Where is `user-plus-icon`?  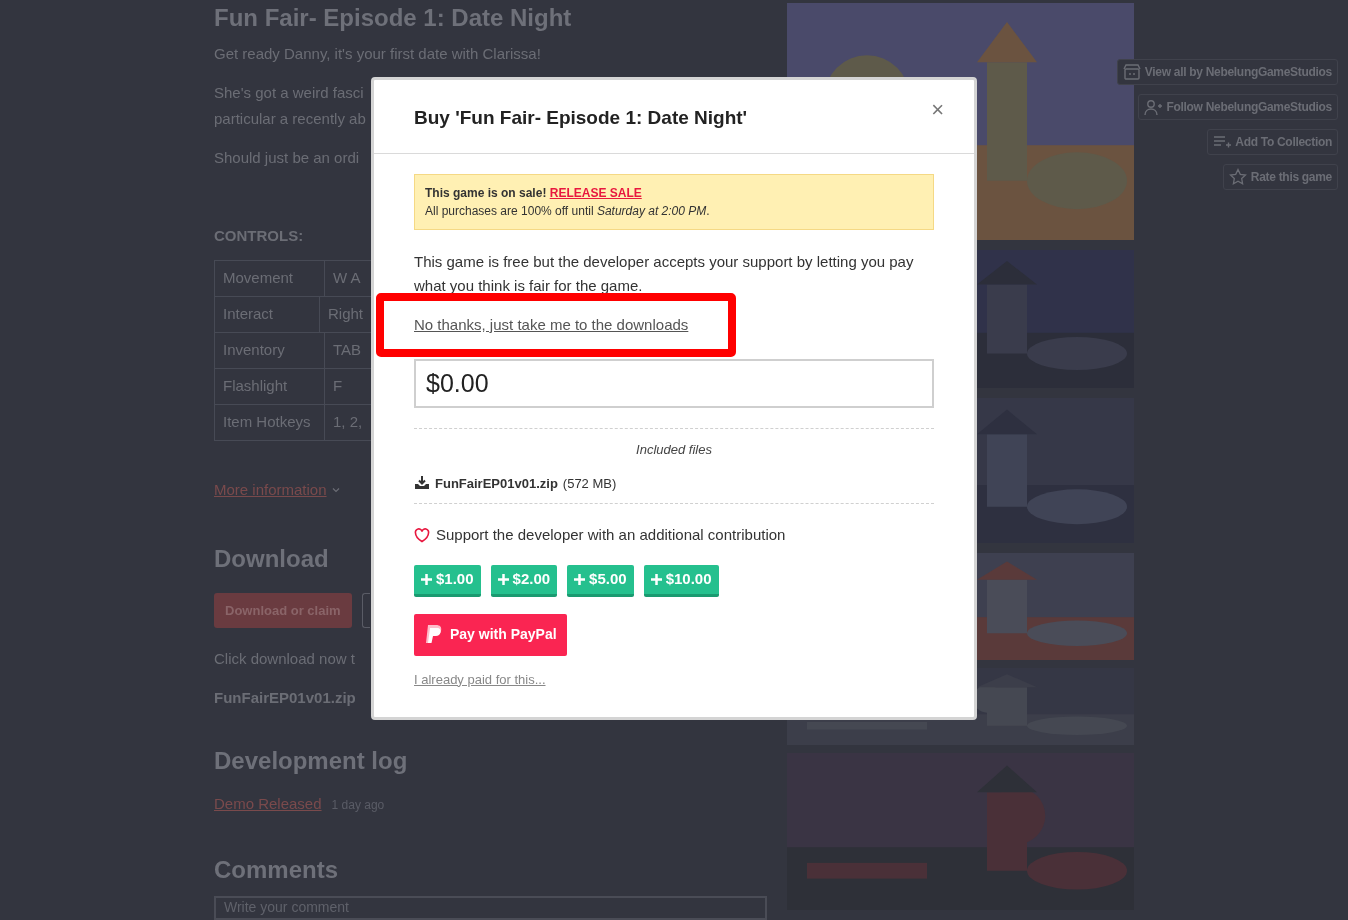
user-plus-icon is located at coordinates (1153, 107).